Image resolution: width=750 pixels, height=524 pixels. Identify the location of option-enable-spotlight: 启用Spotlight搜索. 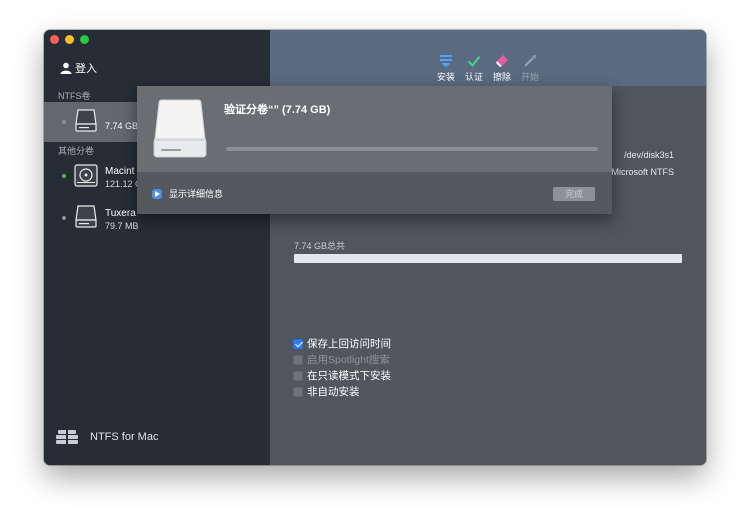
(341, 359).